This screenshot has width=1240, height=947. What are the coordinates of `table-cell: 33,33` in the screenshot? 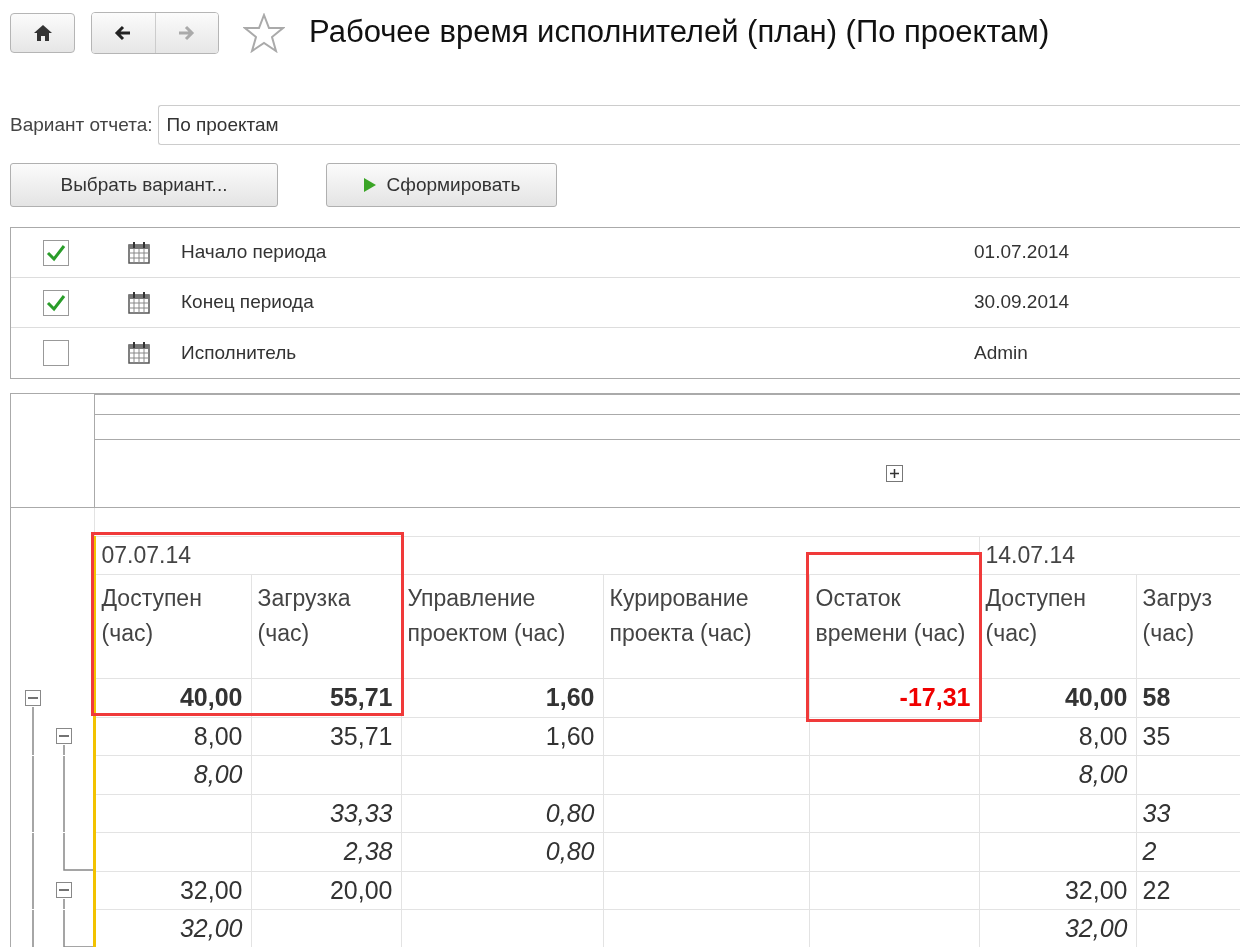 It's located at (326, 813).